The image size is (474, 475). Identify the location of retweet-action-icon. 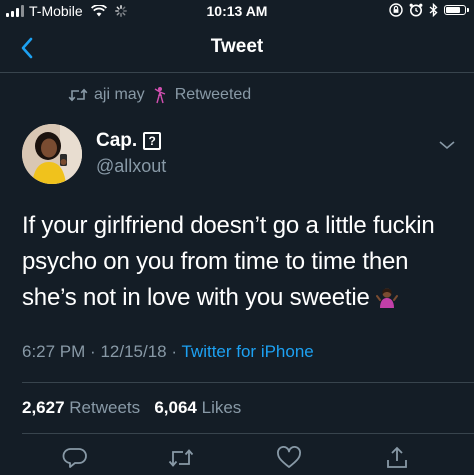
(181, 458).